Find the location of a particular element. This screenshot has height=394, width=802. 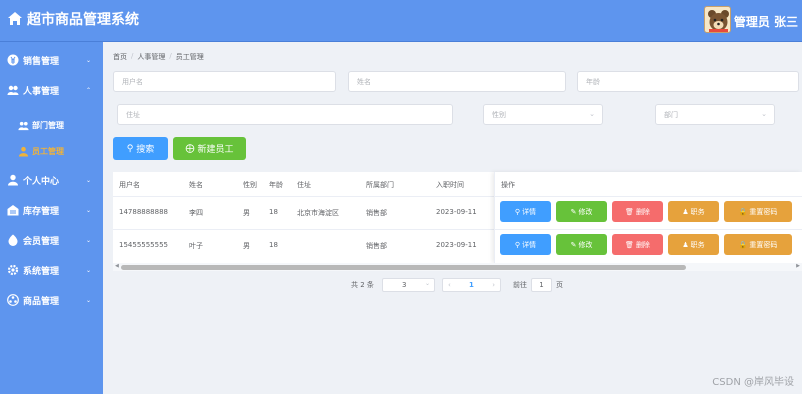

sidebar-item-goods: 商品管理 ⌄ is located at coordinates (51, 300).